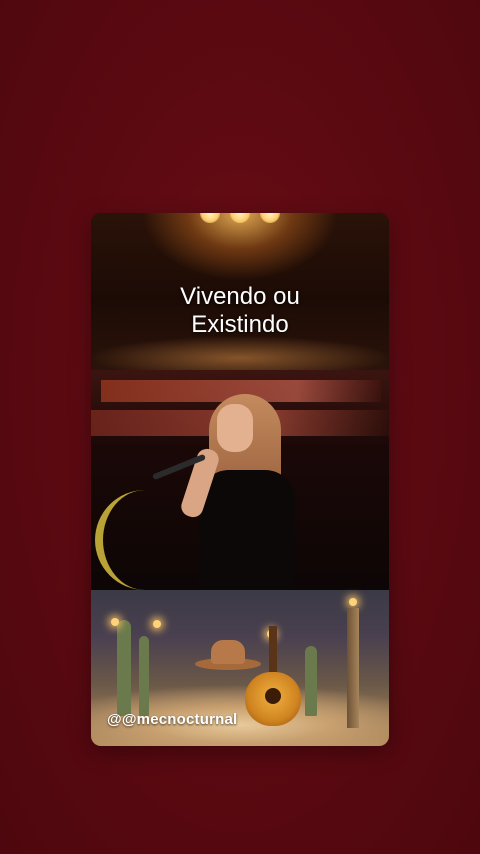 Image resolution: width=480 pixels, height=854 pixels. Describe the element at coordinates (273, 696) in the screenshot. I see `guitar-sound-hole` at that location.